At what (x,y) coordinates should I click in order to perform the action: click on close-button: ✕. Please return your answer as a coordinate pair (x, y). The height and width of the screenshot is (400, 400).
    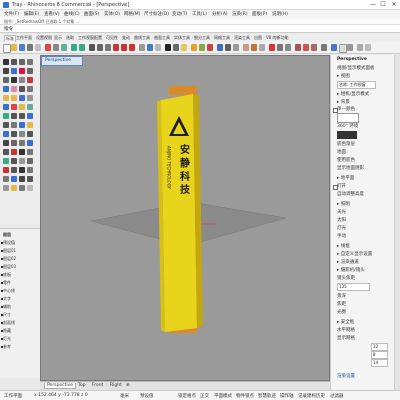
    Looking at the image, I should click on (394, 5).